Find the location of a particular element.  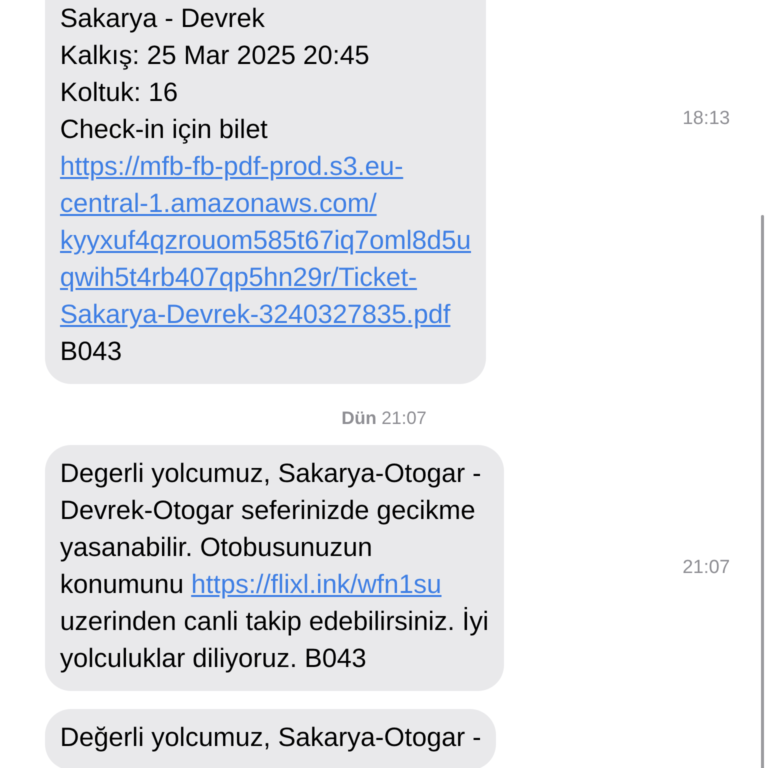

message-link: Sakarya-Devrek-3240327835.pdf is located at coordinates (255, 314).